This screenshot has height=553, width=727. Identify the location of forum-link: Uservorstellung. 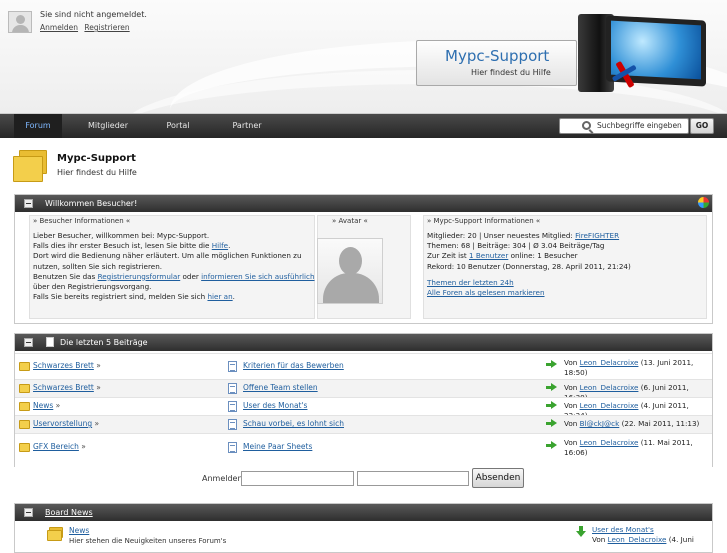
(62, 423).